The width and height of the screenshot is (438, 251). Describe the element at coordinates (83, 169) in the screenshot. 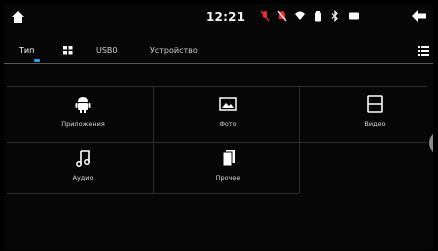

I see `category-audio: Аудио` at that location.